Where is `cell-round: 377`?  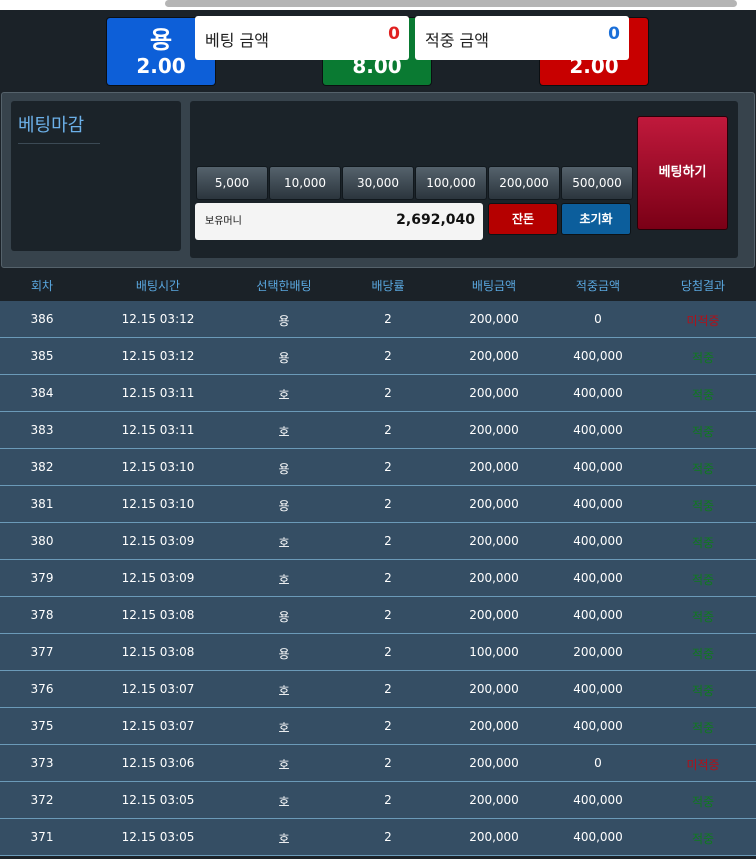 cell-round: 377 is located at coordinates (42, 652).